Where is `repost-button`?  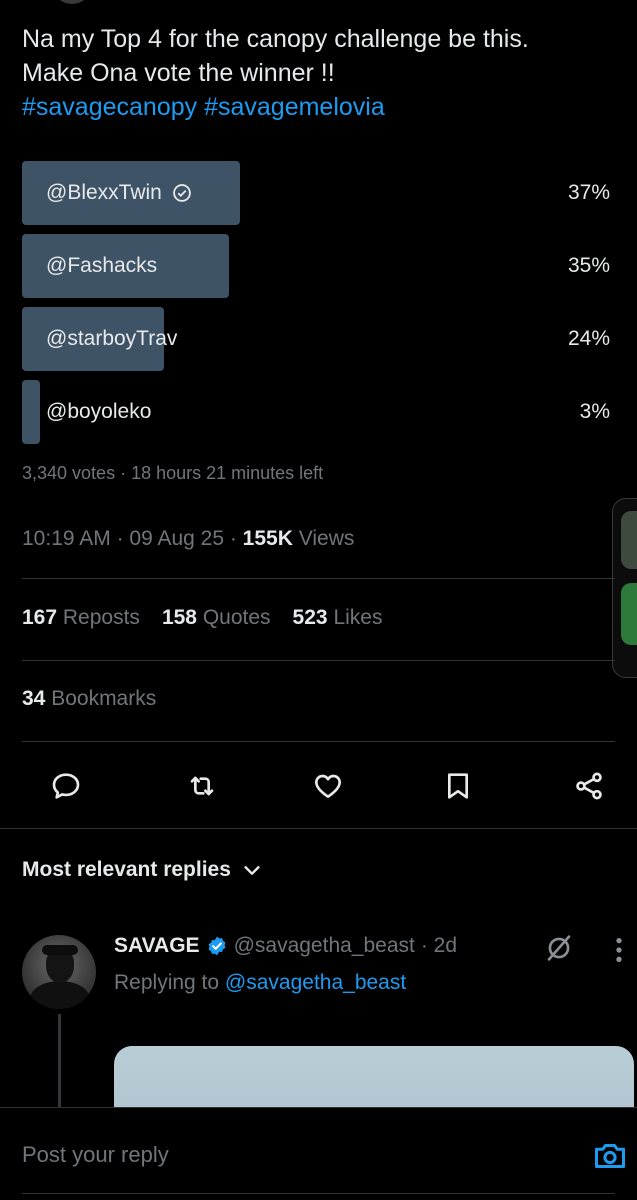 repost-button is located at coordinates (202, 786).